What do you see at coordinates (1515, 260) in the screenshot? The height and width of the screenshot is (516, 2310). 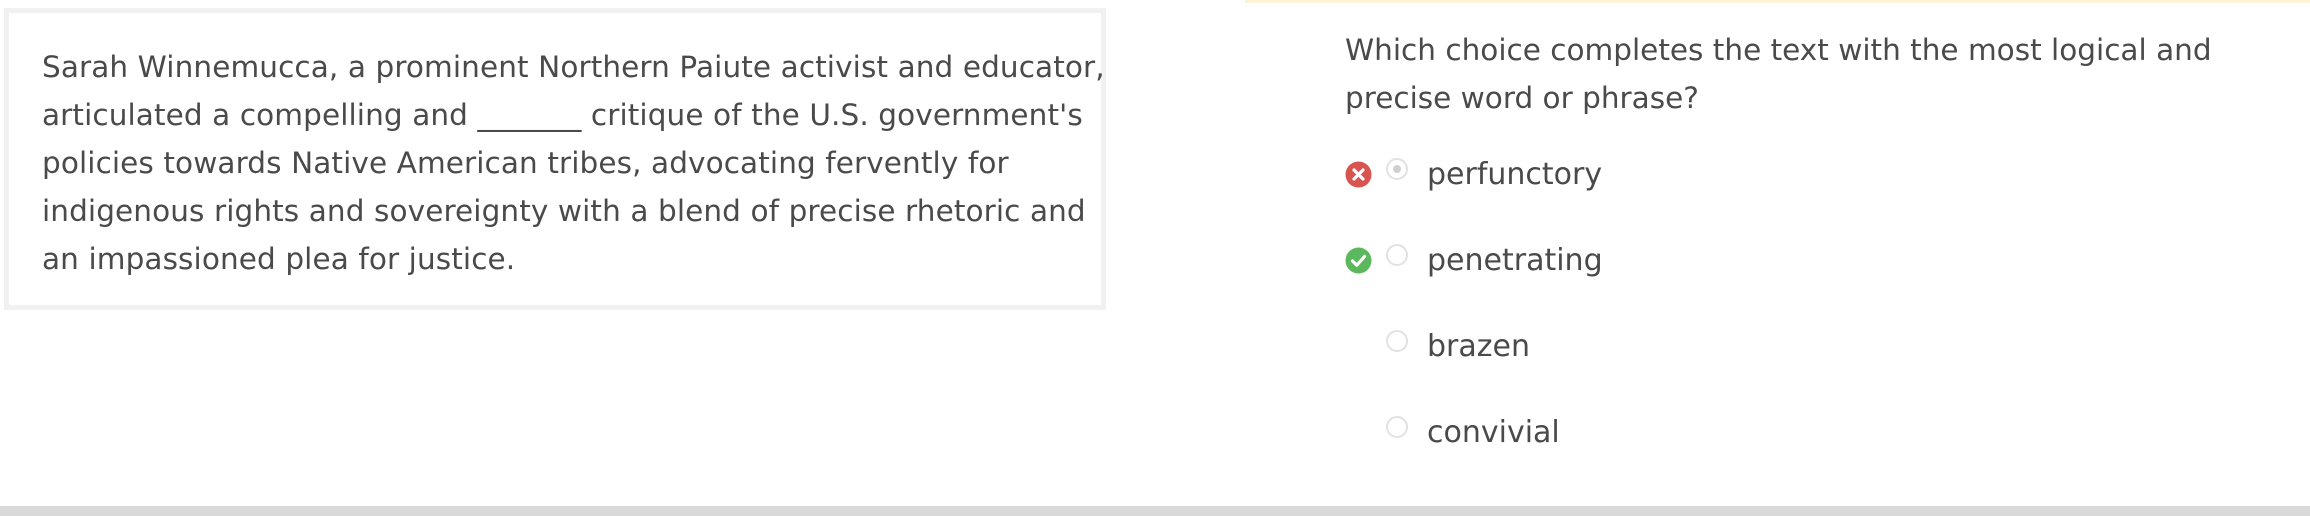 I see `choice-label: penetrating` at bounding box center [1515, 260].